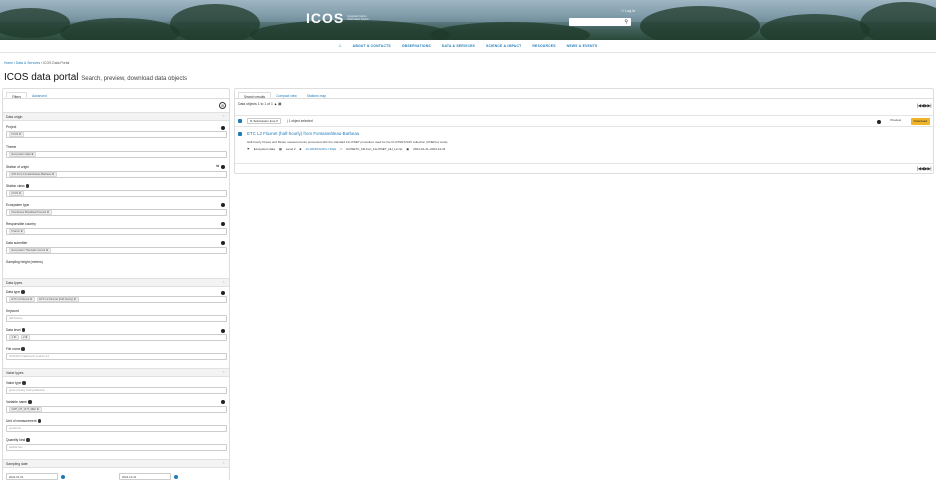 This screenshot has width=936, height=480. What do you see at coordinates (116, 116) in the screenshot?
I see `section-data-origin: Data origin ⌃` at bounding box center [116, 116].